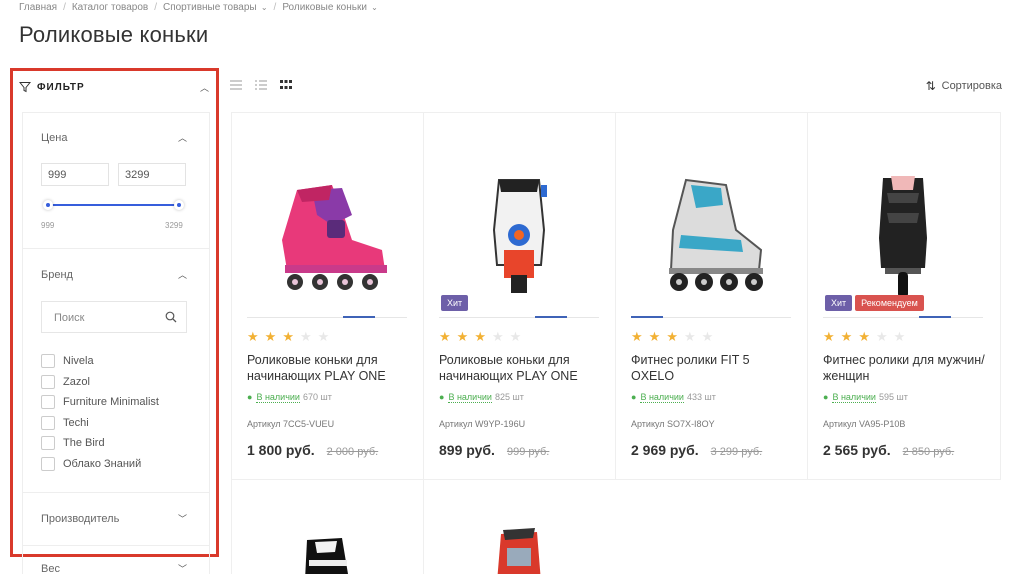 This screenshot has height=574, width=1024. Describe the element at coordinates (171, 317) in the screenshot. I see `search-icon` at that location.